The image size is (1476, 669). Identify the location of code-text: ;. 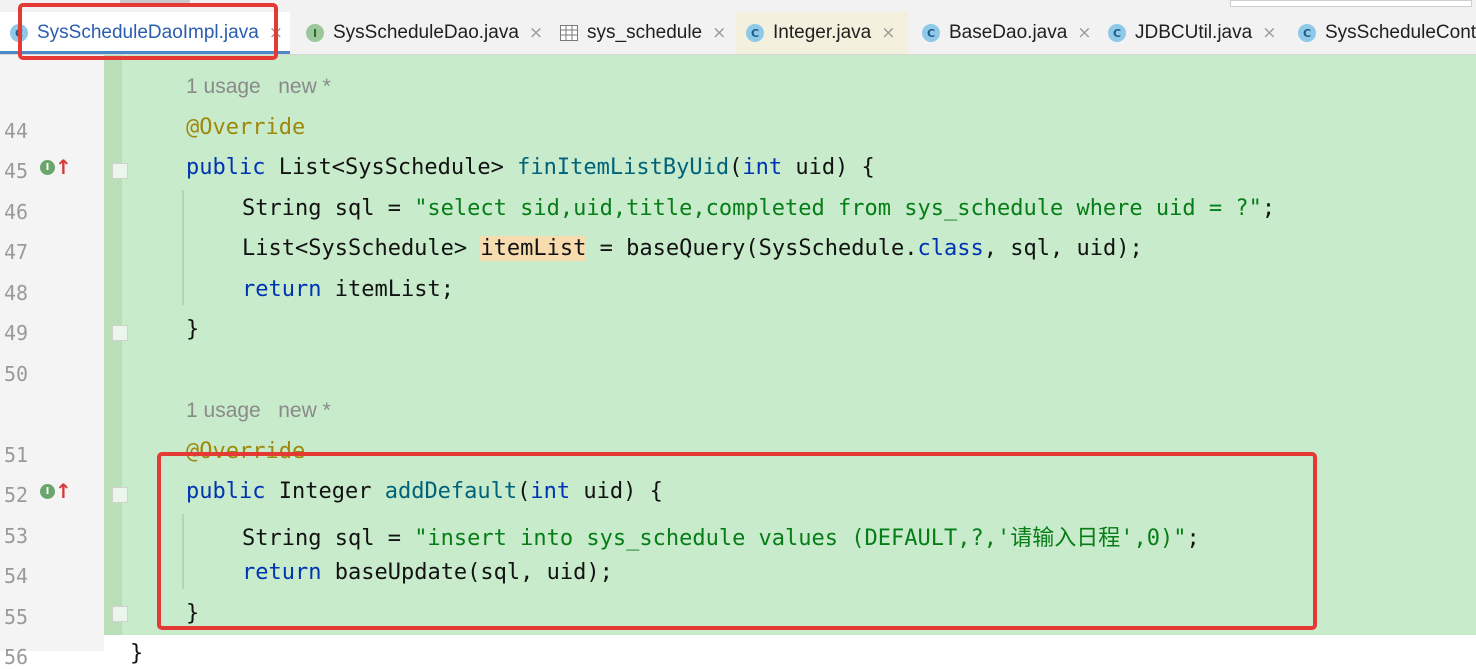
(1268, 208).